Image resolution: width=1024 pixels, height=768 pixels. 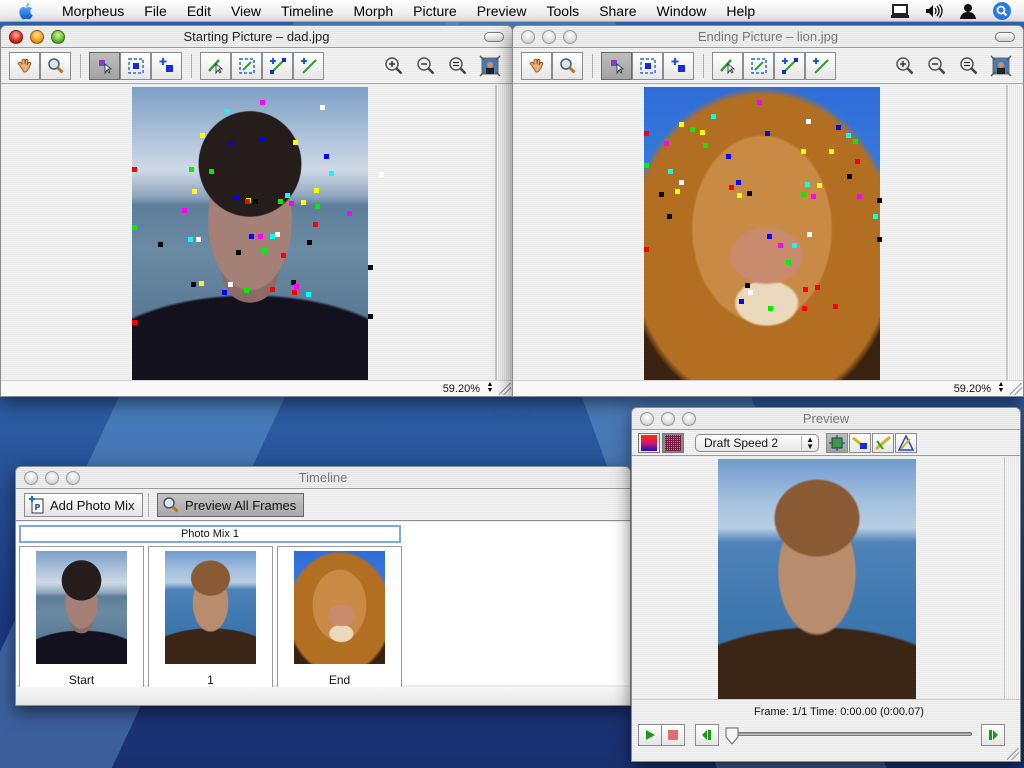 What do you see at coordinates (1001, 66) in the screenshot?
I see `fit-to-window-button` at bounding box center [1001, 66].